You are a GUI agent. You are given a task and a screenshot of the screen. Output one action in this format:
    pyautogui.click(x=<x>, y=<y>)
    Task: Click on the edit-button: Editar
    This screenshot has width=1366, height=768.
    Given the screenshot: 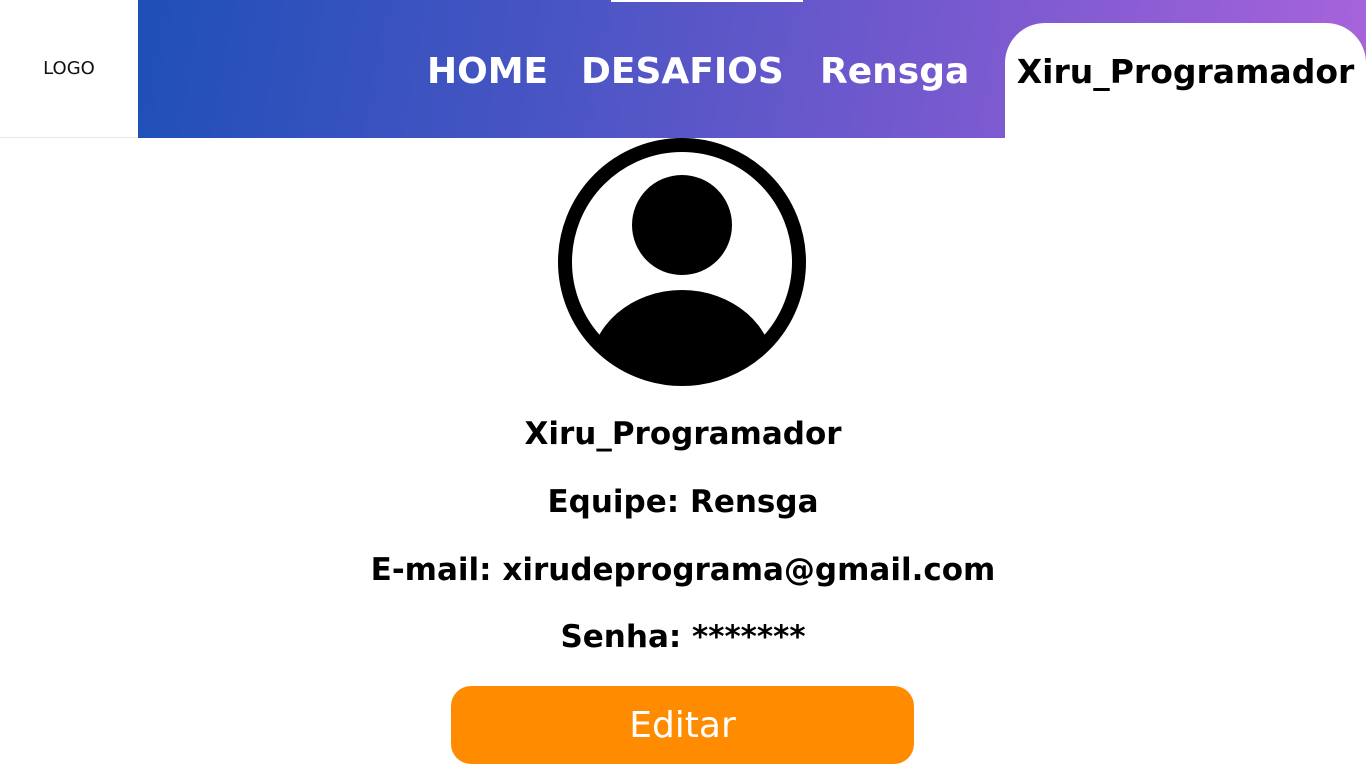 What is the action you would take?
    pyautogui.click(x=682, y=725)
    